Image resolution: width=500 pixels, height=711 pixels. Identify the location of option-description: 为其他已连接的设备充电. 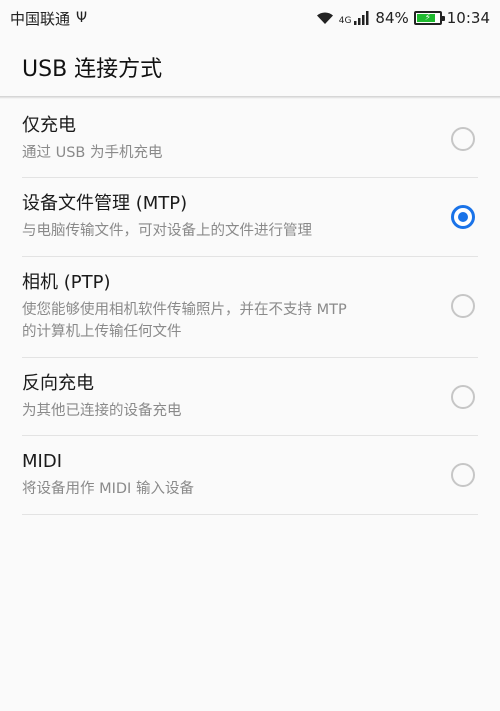
(102, 411).